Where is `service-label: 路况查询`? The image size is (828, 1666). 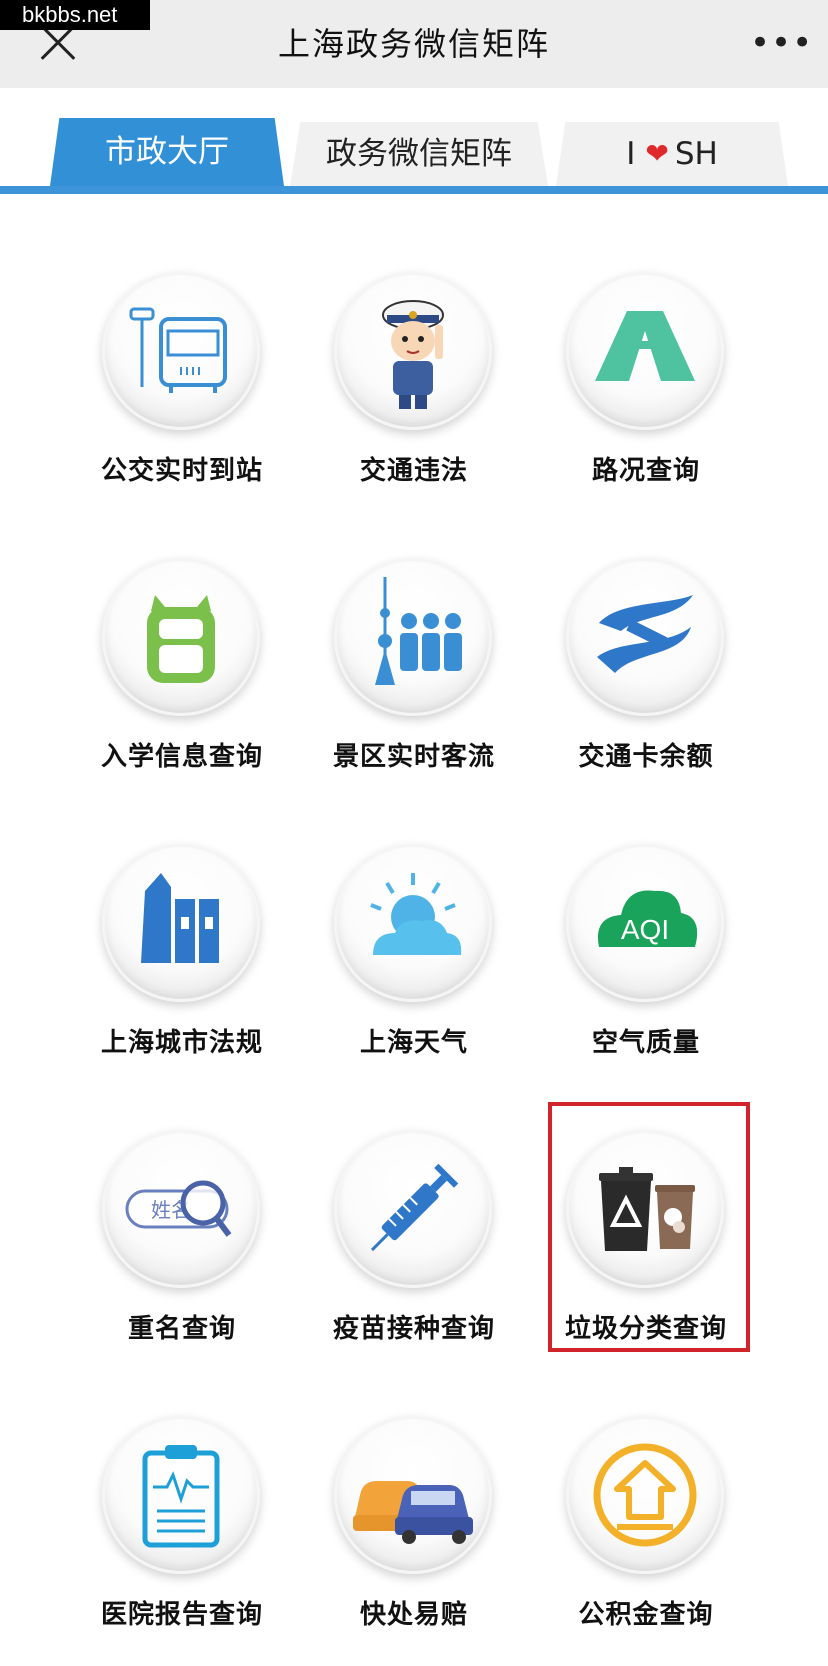 service-label: 路况查询 is located at coordinates (645, 471).